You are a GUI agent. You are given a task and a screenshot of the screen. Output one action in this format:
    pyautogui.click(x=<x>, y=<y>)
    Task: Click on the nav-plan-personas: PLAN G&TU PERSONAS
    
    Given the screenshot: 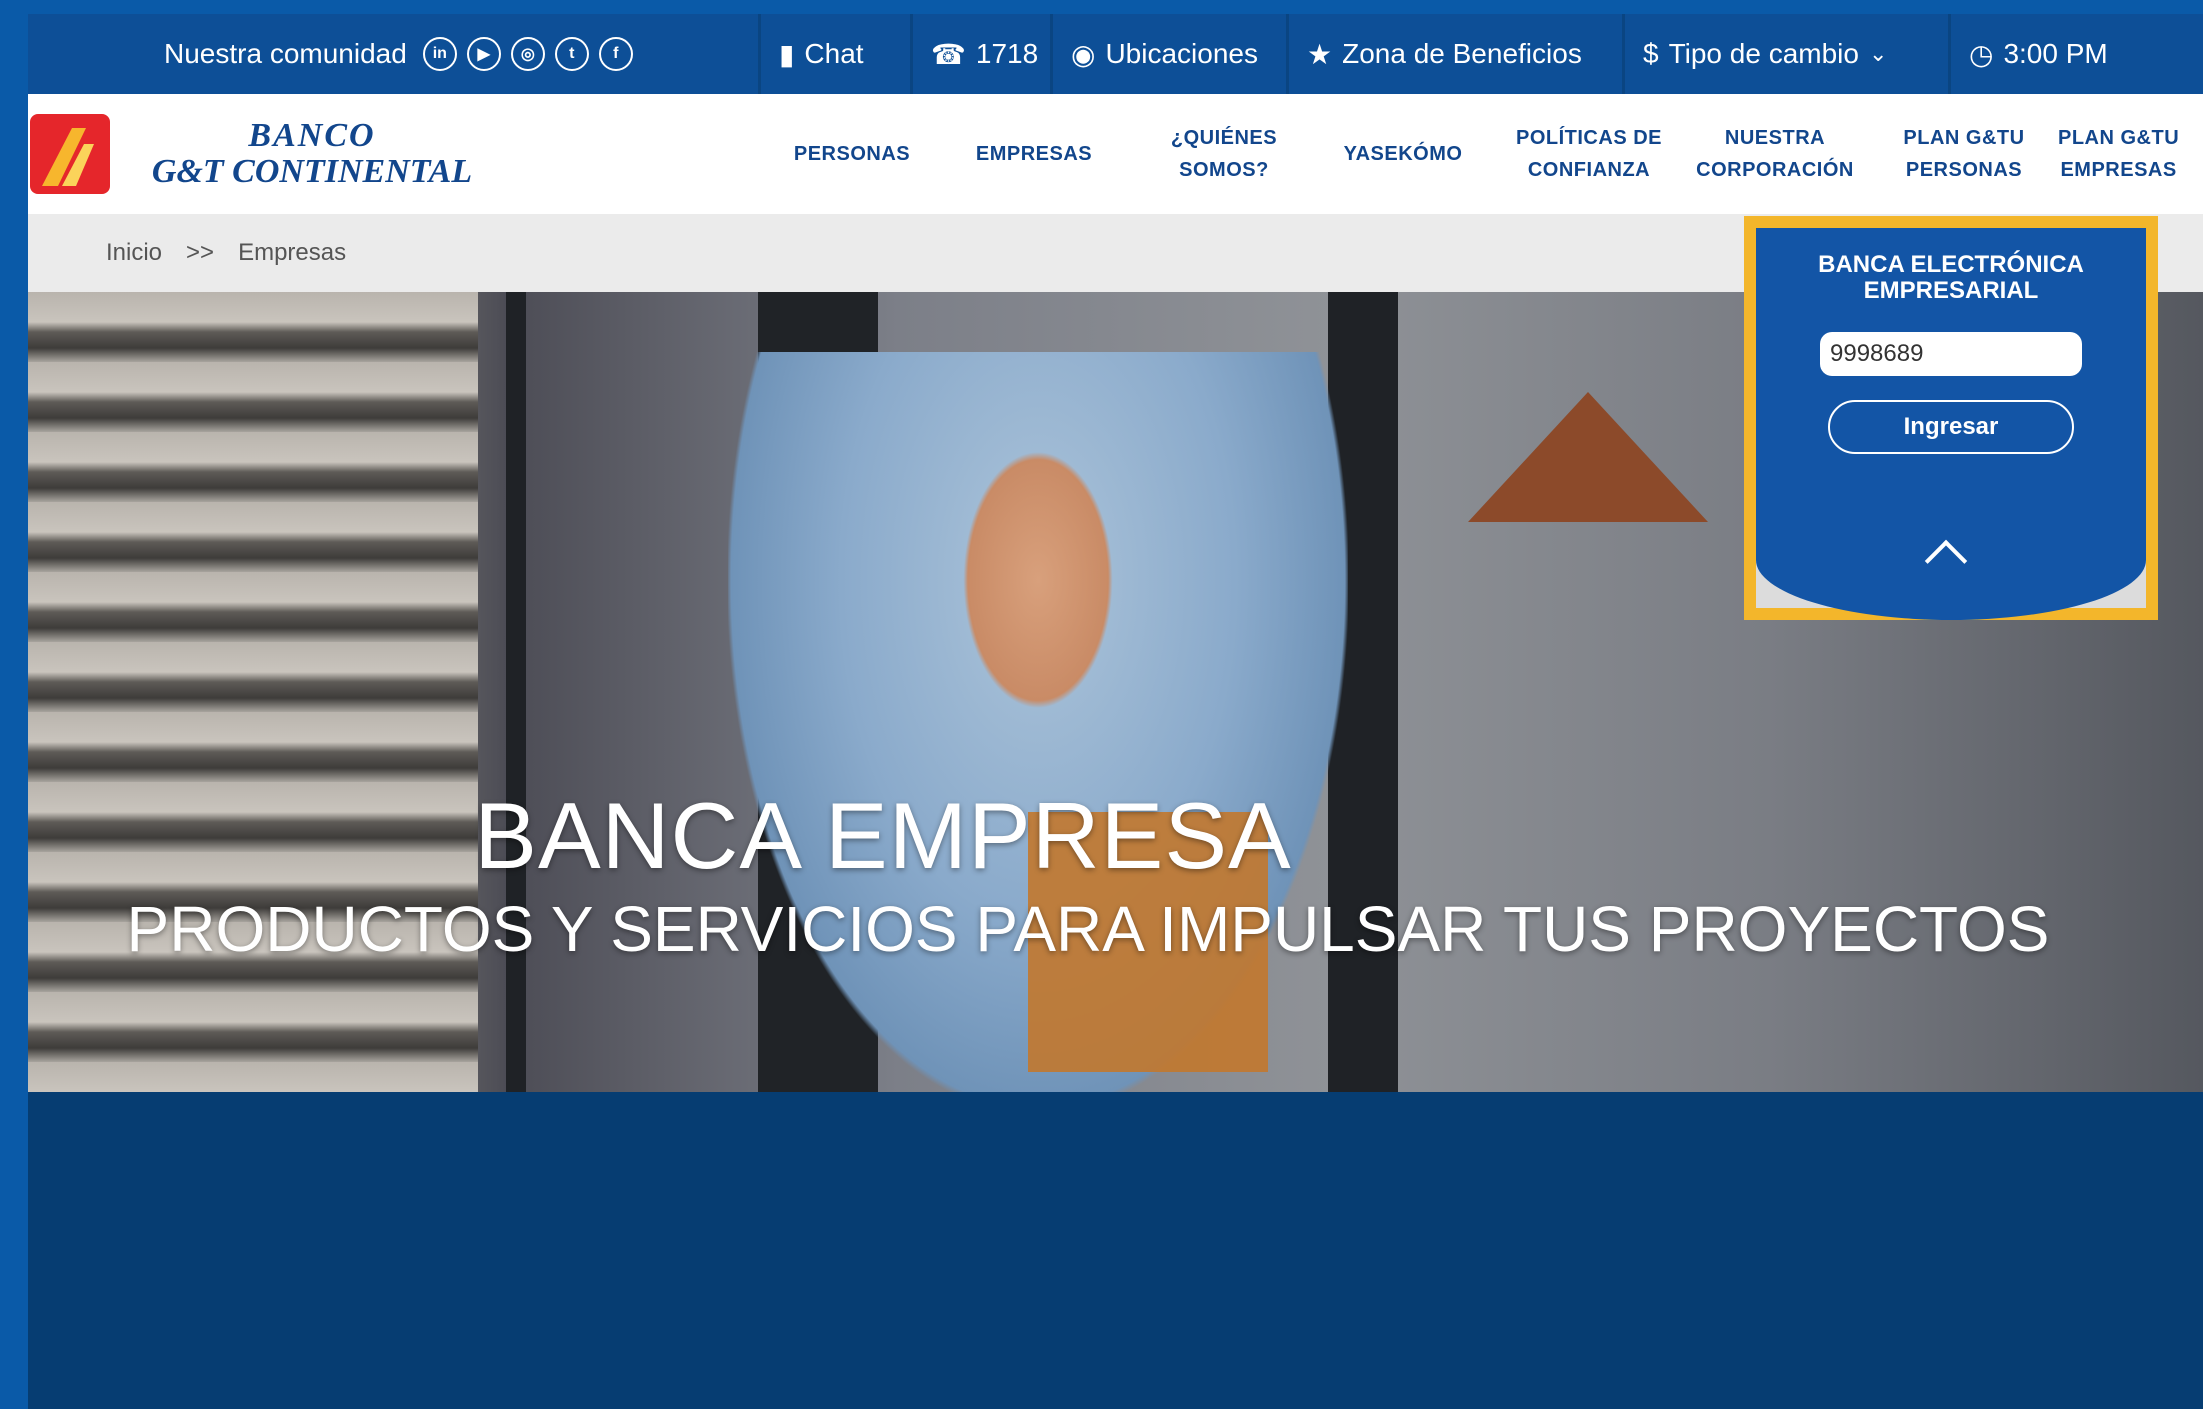 What is the action you would take?
    pyautogui.click(x=1964, y=154)
    